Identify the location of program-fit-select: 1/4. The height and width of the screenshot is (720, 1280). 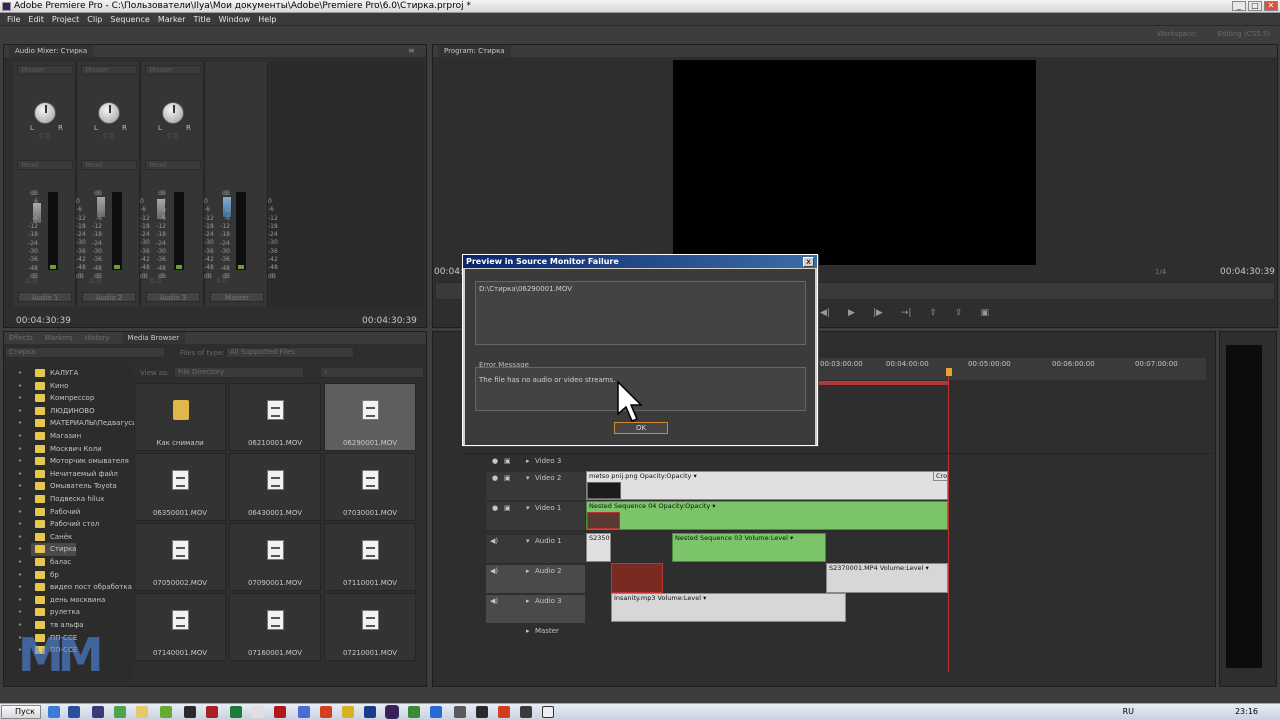
(1160, 272).